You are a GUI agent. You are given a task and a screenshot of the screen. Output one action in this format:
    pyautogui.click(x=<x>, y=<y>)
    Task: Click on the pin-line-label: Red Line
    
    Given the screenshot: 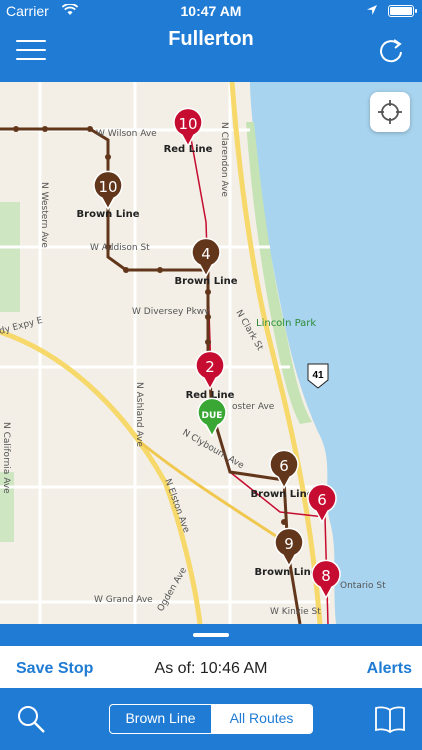 What is the action you would take?
    pyautogui.click(x=188, y=149)
    